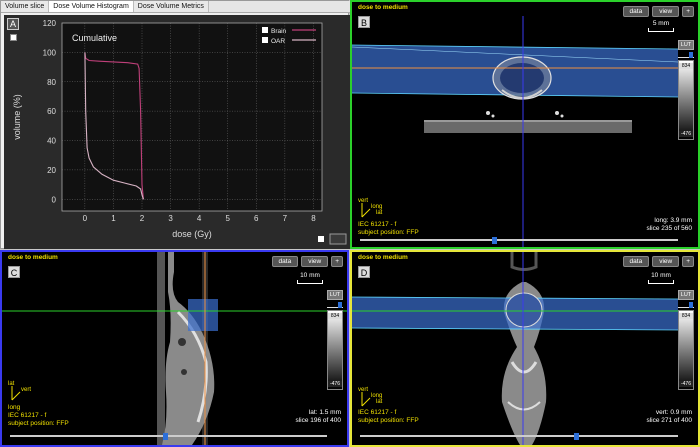 The width and height of the screenshot is (700, 447). I want to click on orientation-info: IEC 61217 - f subject position: FFP, so click(388, 417).